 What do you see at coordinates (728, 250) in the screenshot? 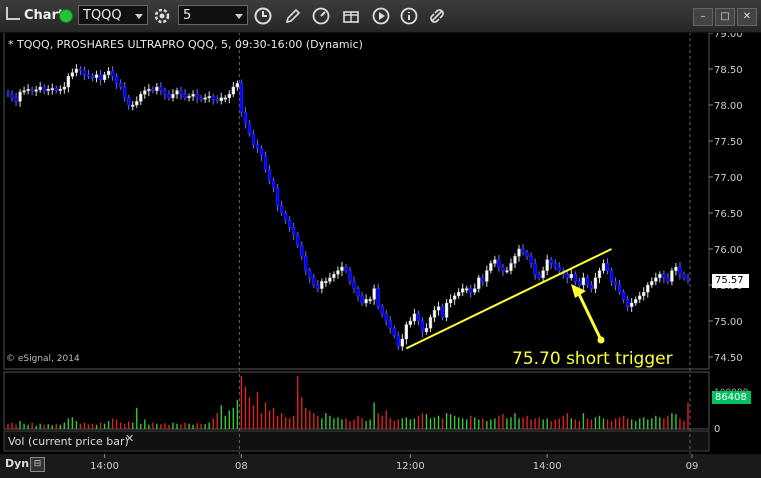
I see `y-tick-label: 76.00` at bounding box center [728, 250].